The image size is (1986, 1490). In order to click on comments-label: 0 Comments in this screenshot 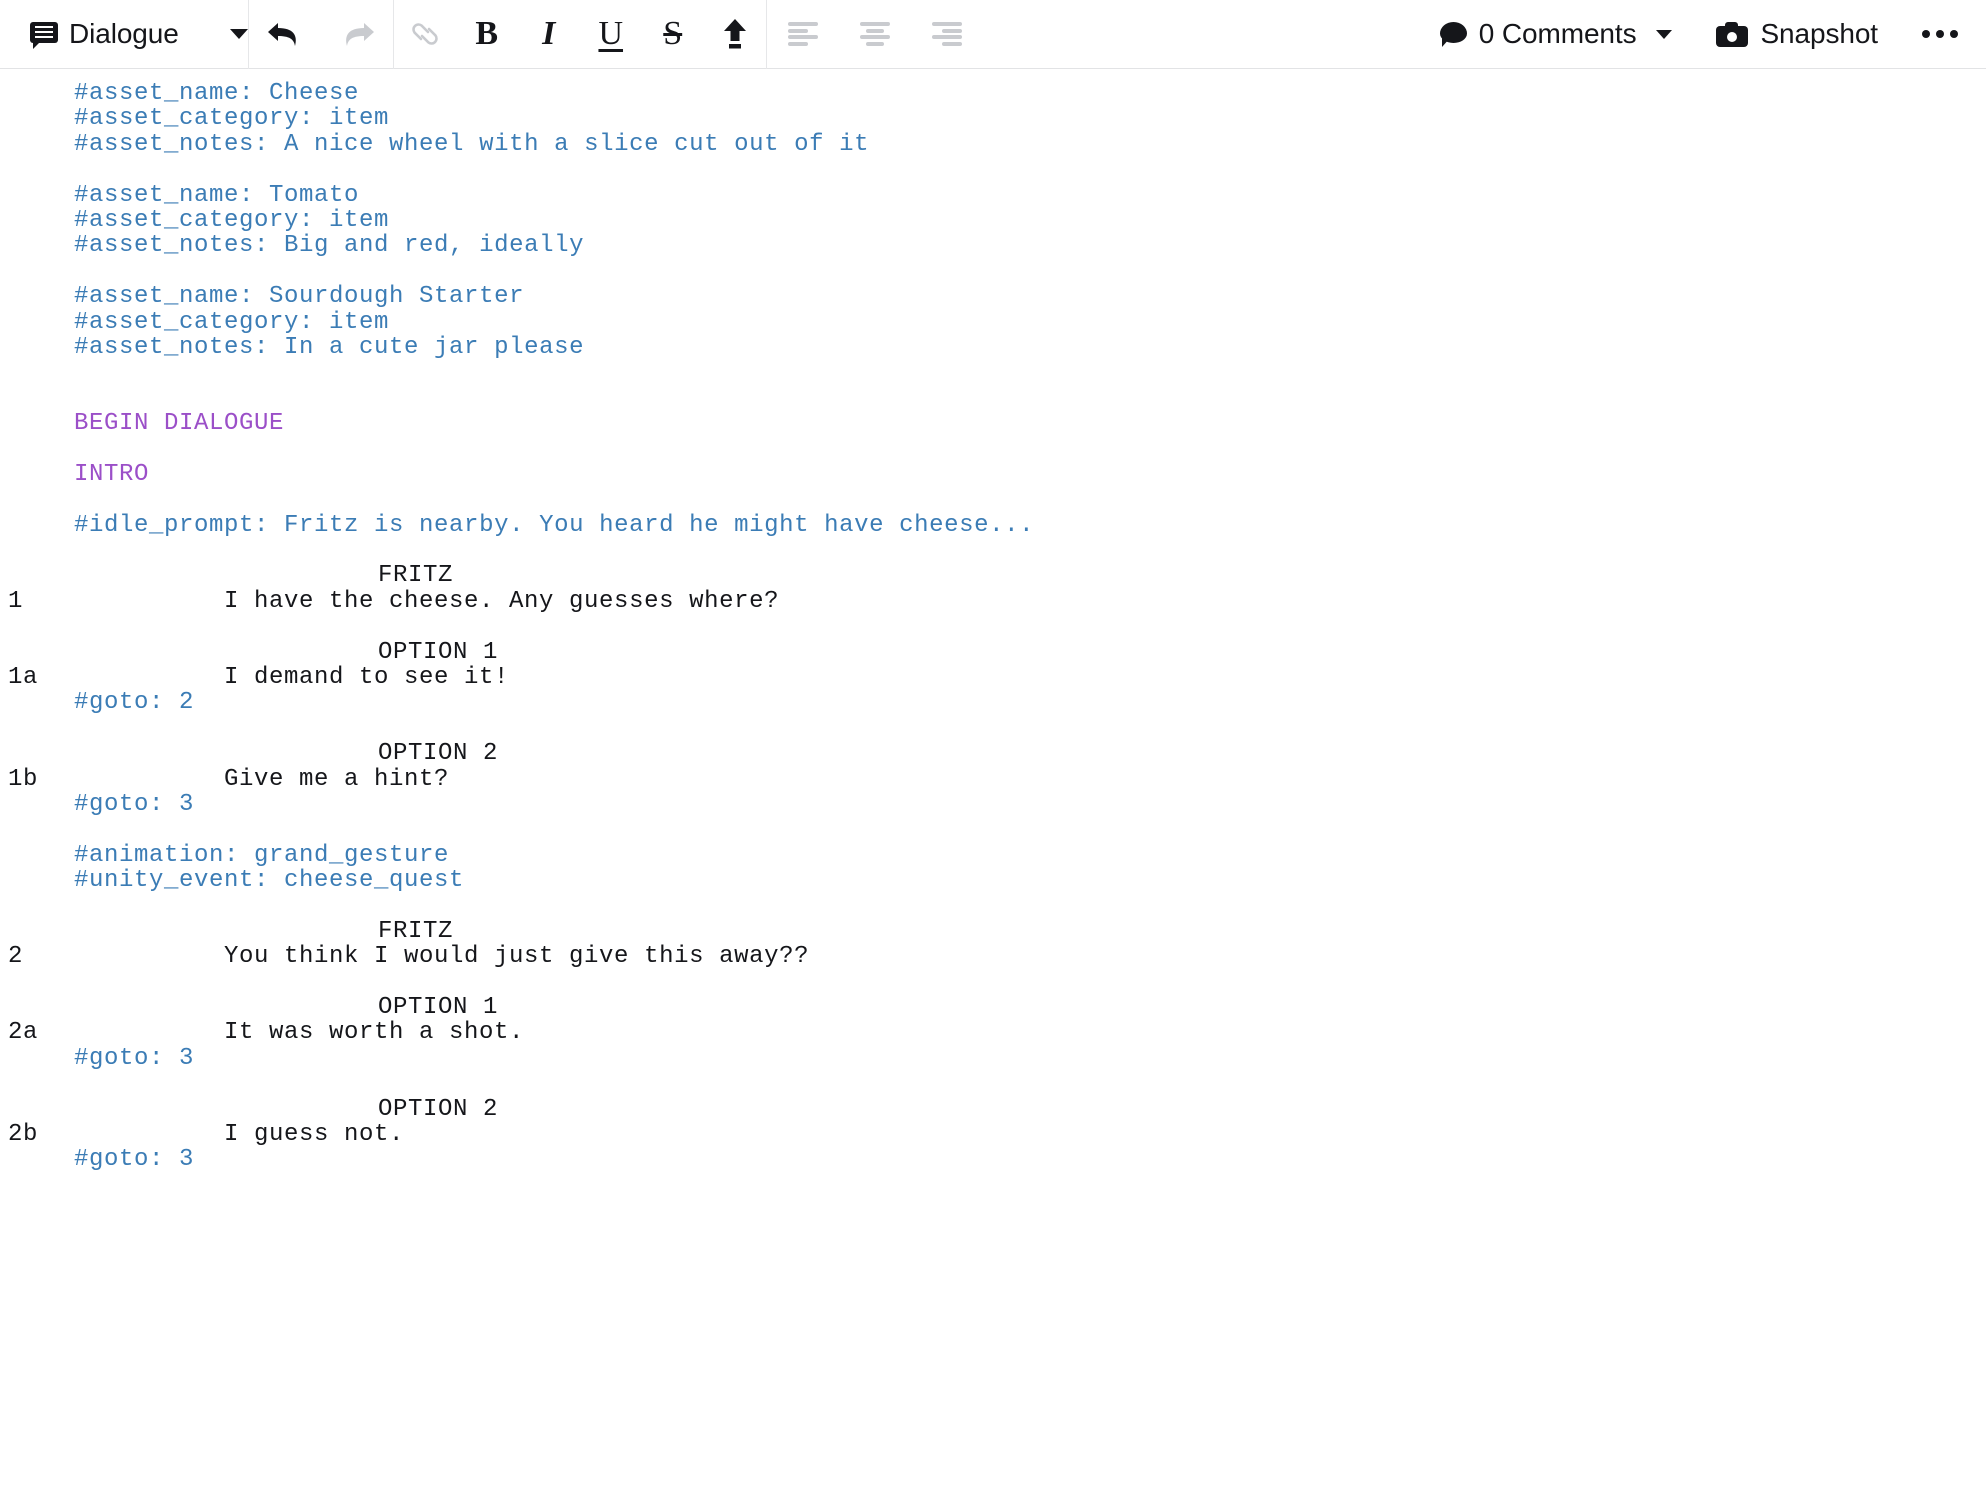, I will do `click(1557, 33)`.